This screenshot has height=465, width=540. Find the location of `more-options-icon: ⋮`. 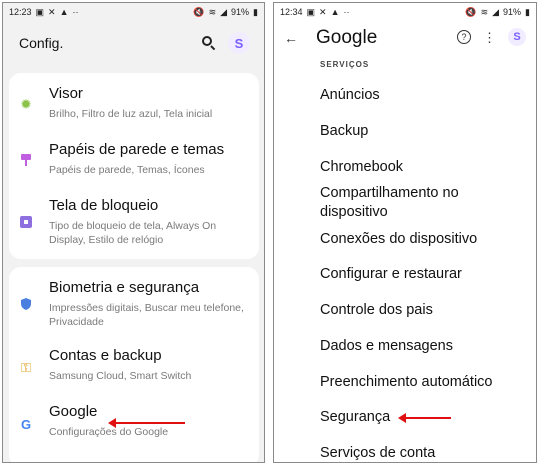

more-options-icon: ⋮ is located at coordinates (489, 37).